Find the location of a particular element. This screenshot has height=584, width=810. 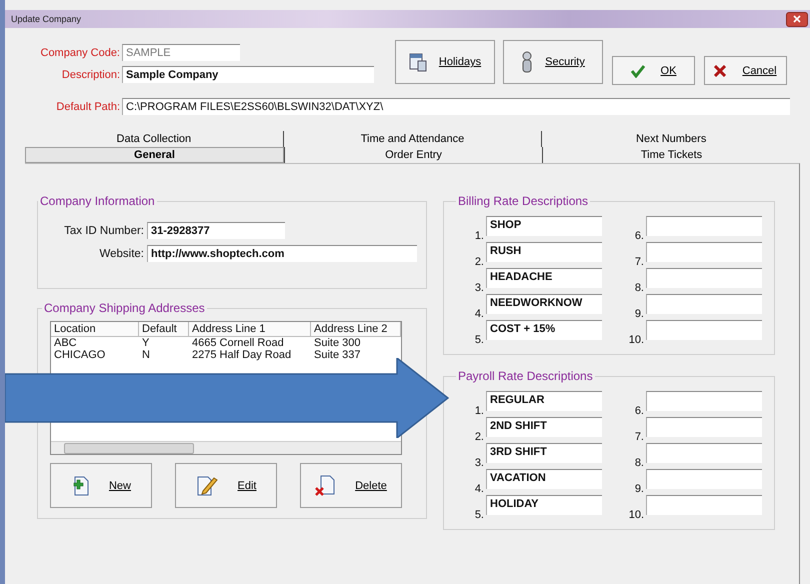

input-field: Sample Company is located at coordinates (248, 74).